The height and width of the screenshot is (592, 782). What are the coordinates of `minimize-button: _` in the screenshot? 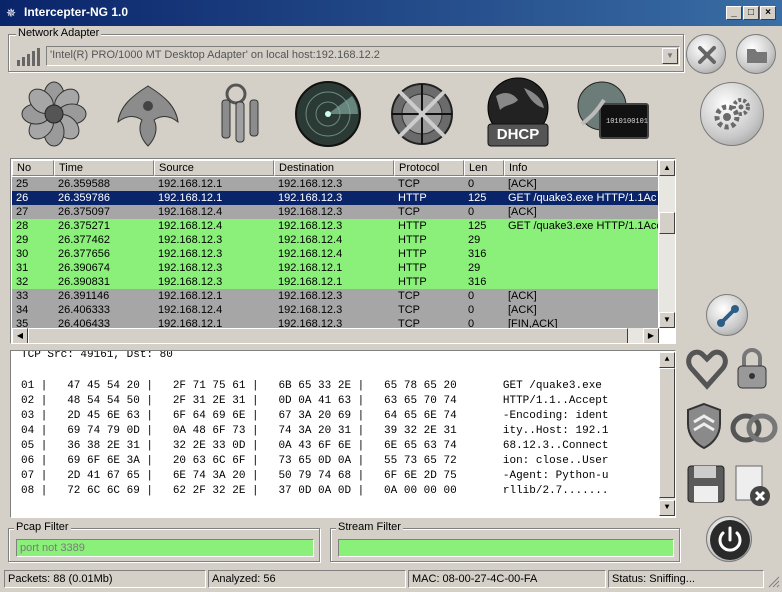 It's located at (734, 13).